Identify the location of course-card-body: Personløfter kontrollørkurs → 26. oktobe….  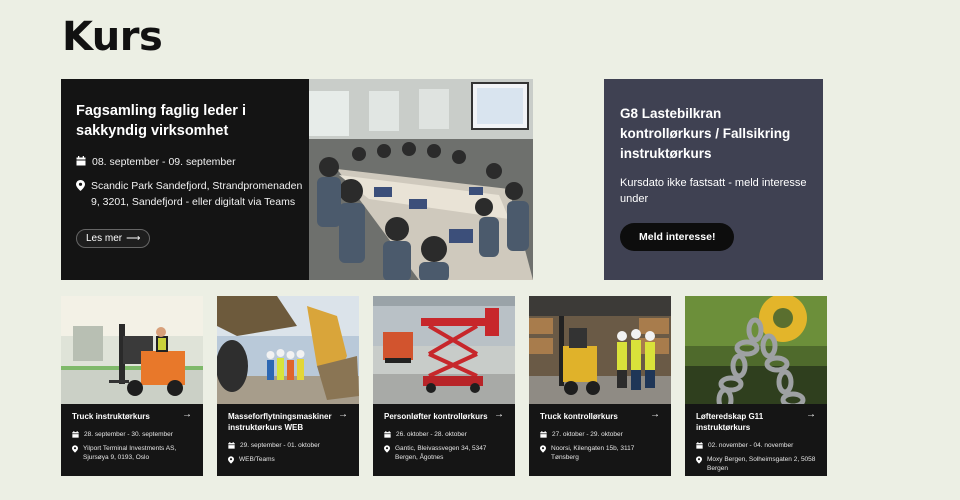
(444, 433).